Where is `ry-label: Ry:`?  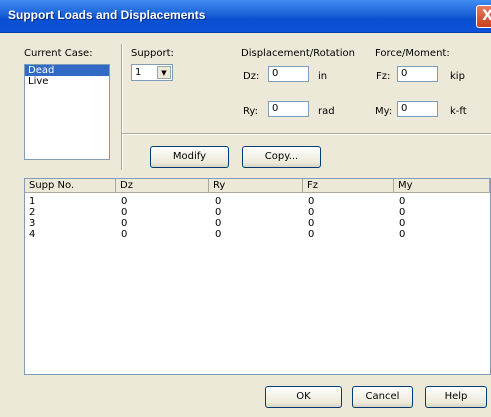 ry-label: Ry: is located at coordinates (250, 111).